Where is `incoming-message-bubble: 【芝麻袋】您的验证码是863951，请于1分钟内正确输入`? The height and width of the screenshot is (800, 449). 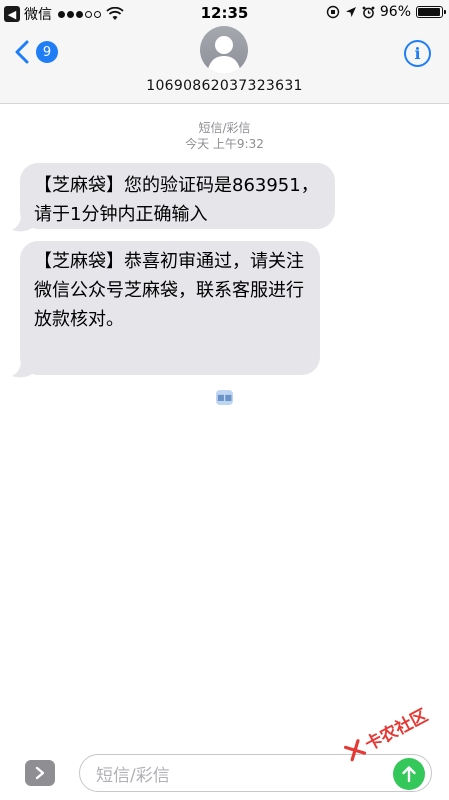
incoming-message-bubble: 【芝麻袋】您的验证码是863951，请于1分钟内正确输入 is located at coordinates (177, 196).